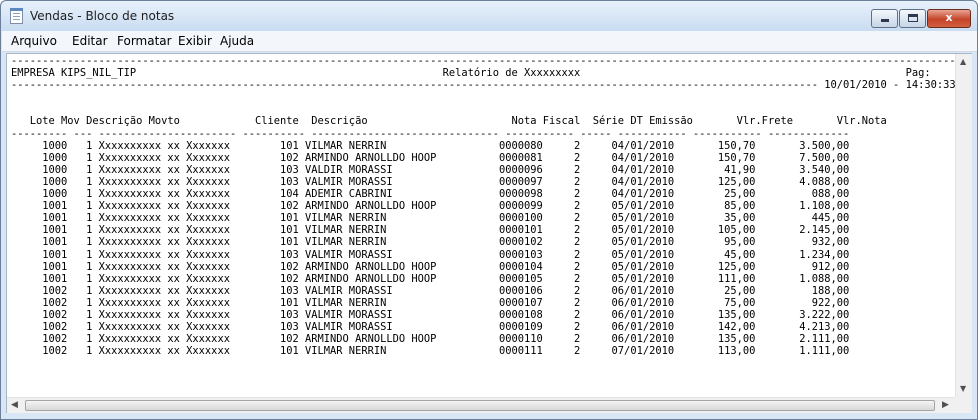 The width and height of the screenshot is (978, 420). Describe the element at coordinates (195, 41) in the screenshot. I see `menu-exibir: Exibir` at that location.